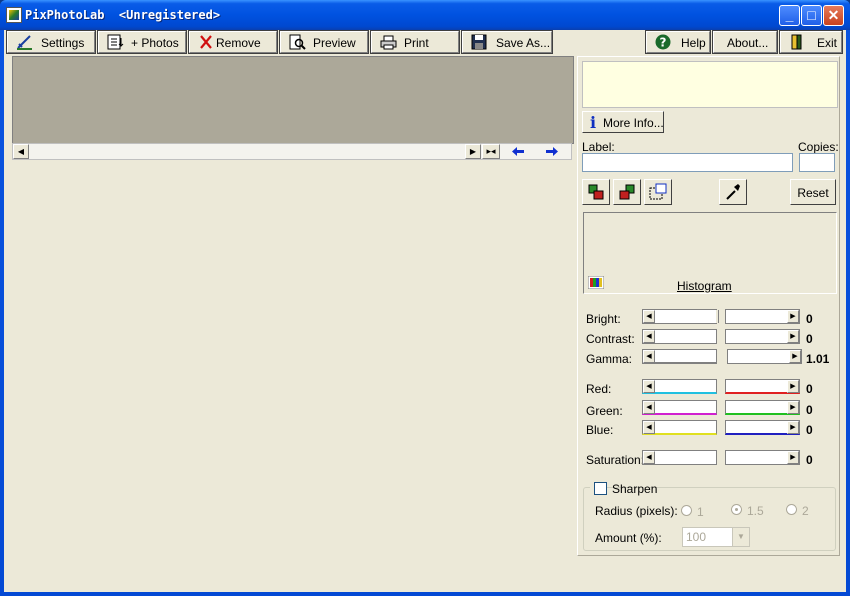  Describe the element at coordinates (740, 537) in the screenshot. I see `chevron-down-icon: ▼` at that location.